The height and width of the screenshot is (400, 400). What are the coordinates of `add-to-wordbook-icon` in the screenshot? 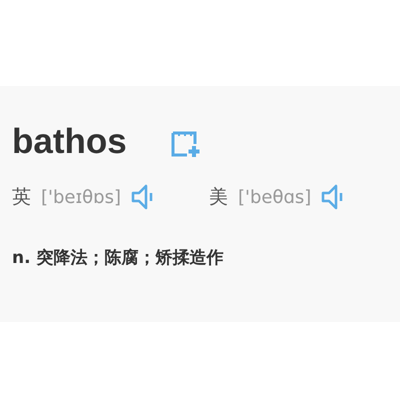 It's located at (185, 144).